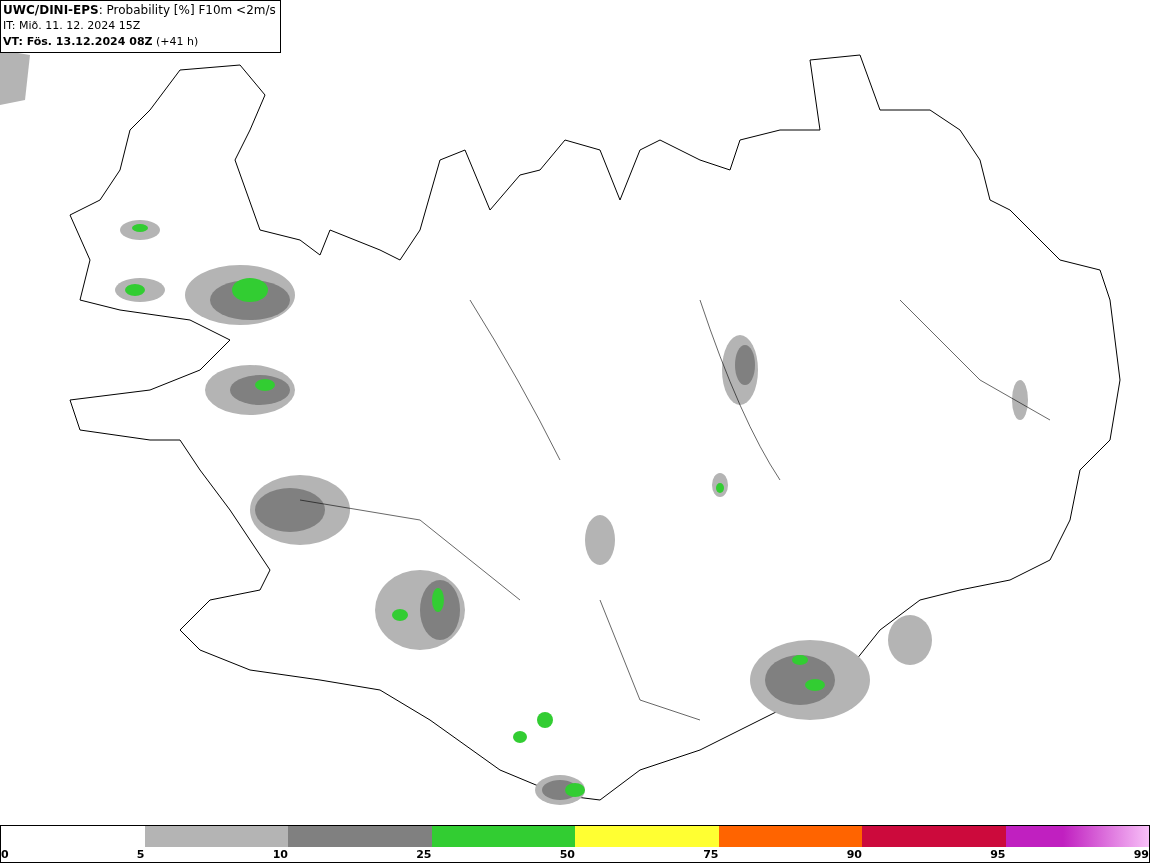  Describe the element at coordinates (1141, 854) in the screenshot. I see `legend-label: 99` at that location.